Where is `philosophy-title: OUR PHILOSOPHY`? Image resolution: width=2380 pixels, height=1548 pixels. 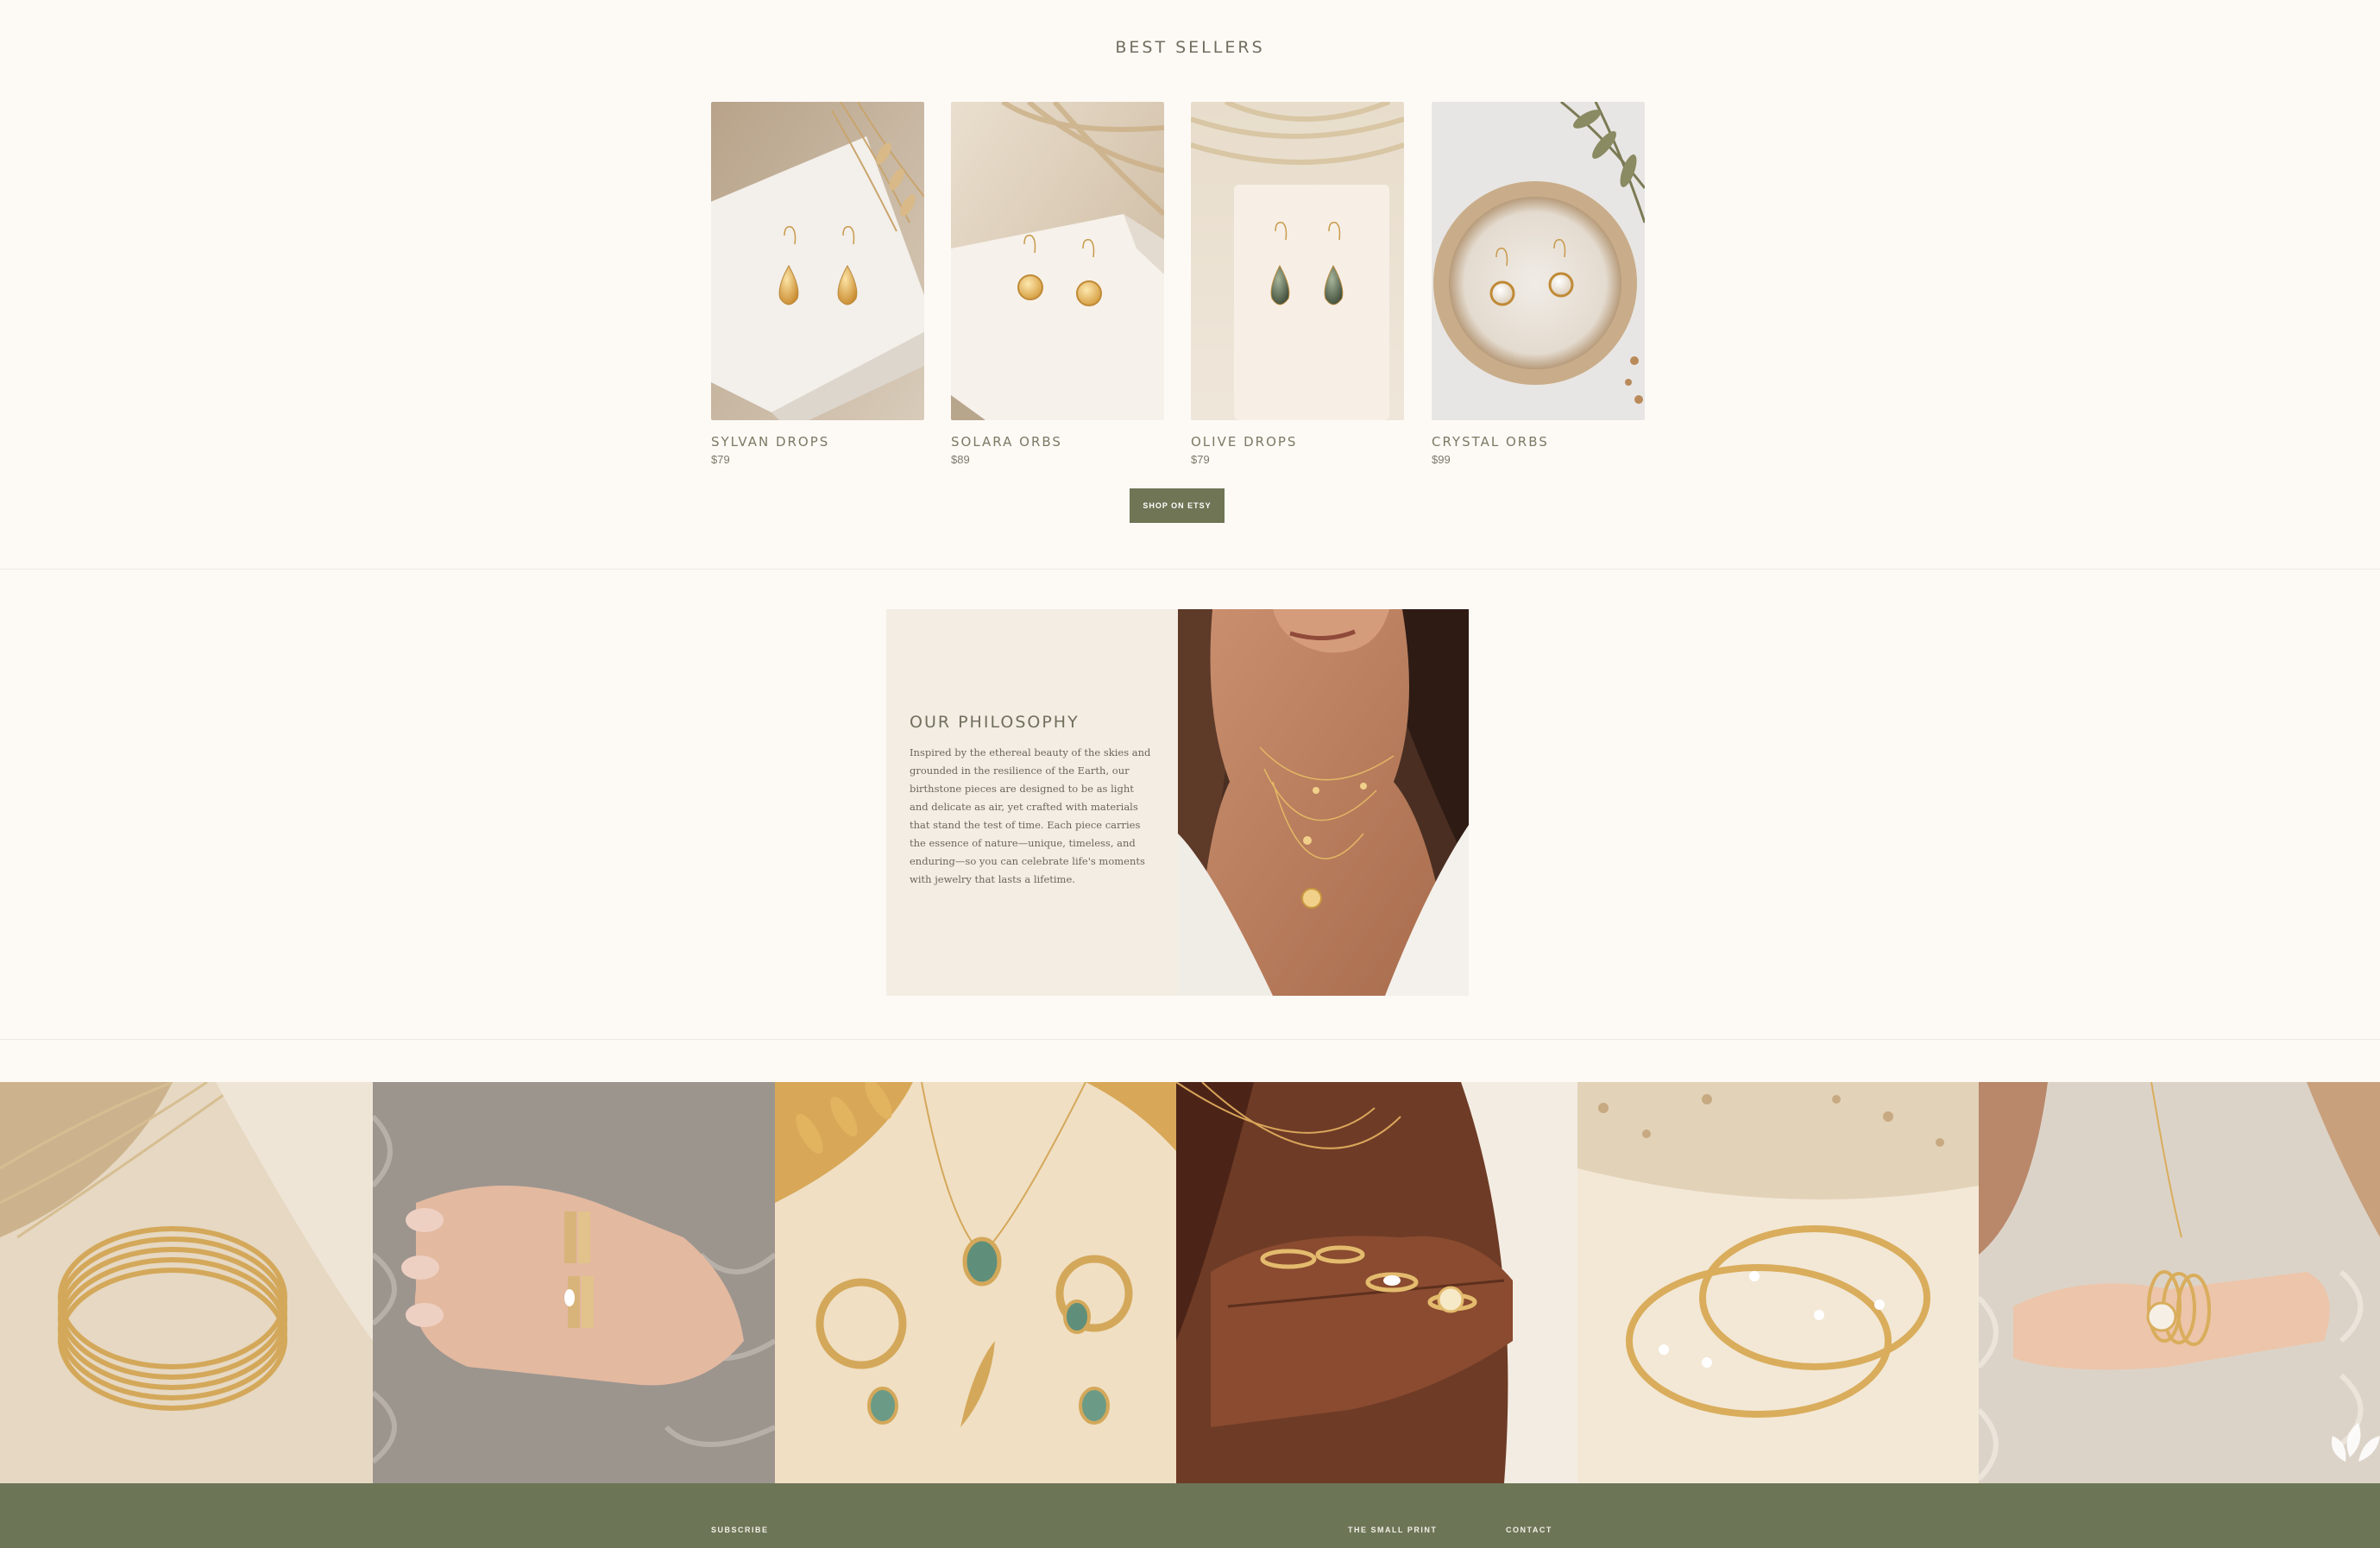 philosophy-title: OUR PHILOSOPHY is located at coordinates (995, 723).